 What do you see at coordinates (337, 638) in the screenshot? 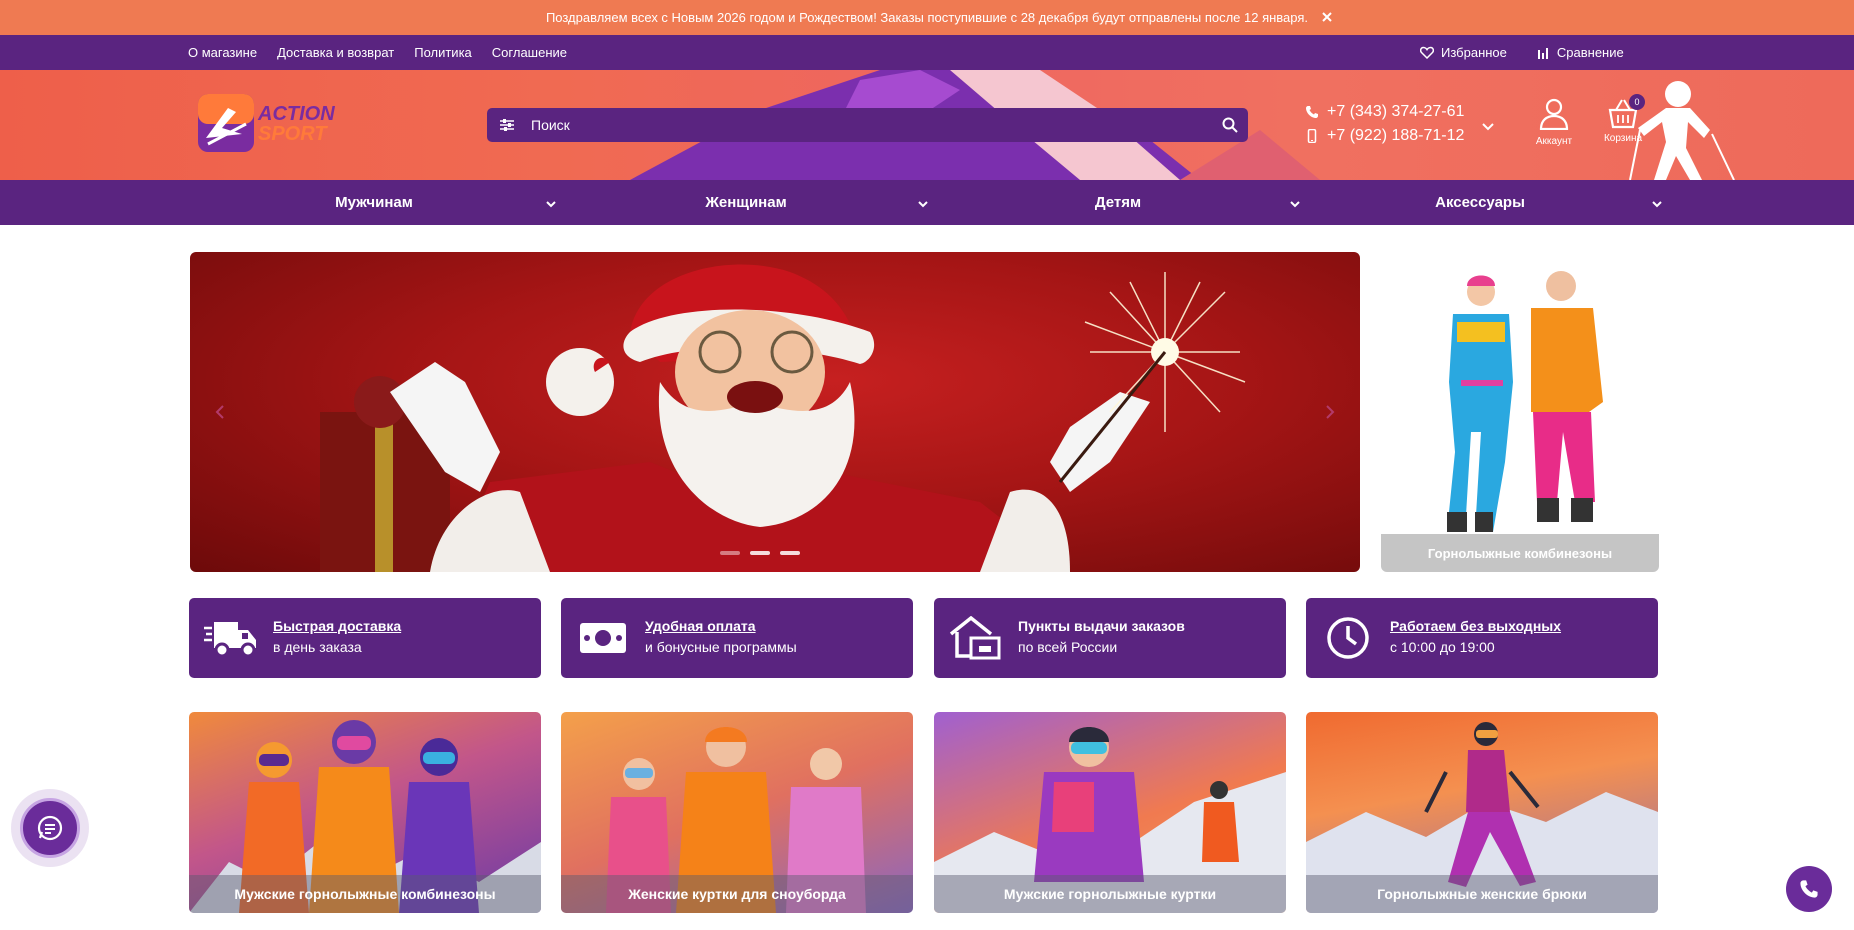
I see `feature-text: Быстрая доставка в день заказа` at bounding box center [337, 638].